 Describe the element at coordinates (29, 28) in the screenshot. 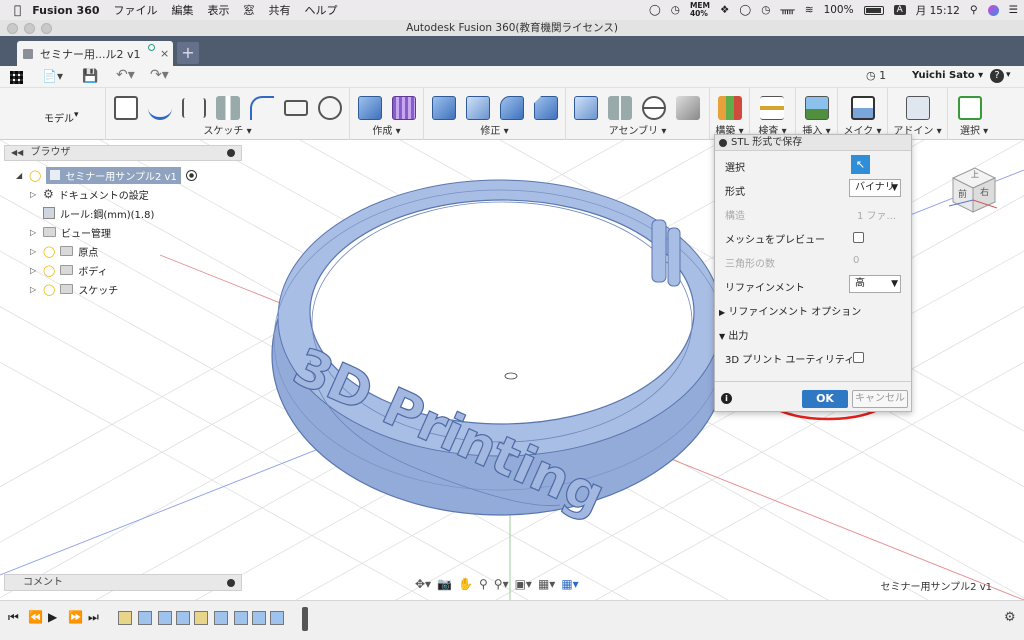

I see `minimize-window-button` at that location.